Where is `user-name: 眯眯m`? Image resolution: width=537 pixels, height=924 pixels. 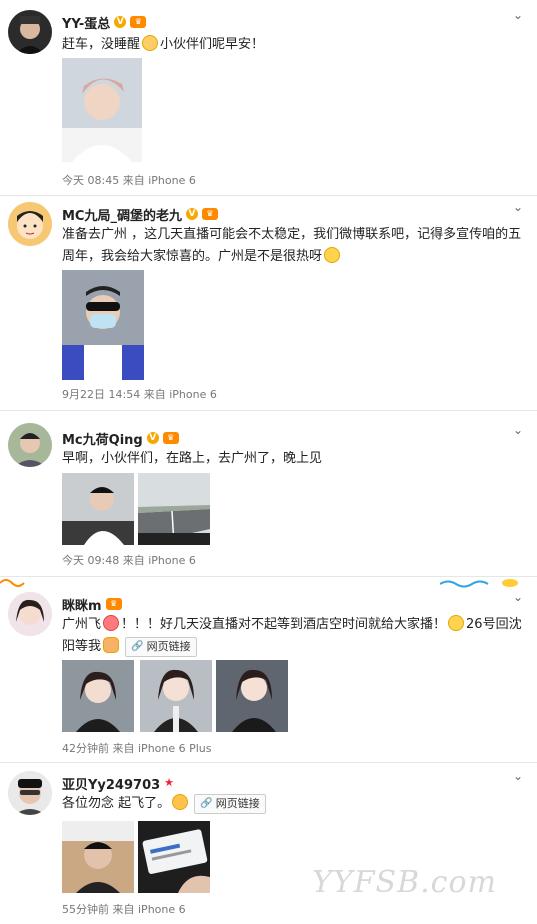 user-name: 眯眯m is located at coordinates (82, 604).